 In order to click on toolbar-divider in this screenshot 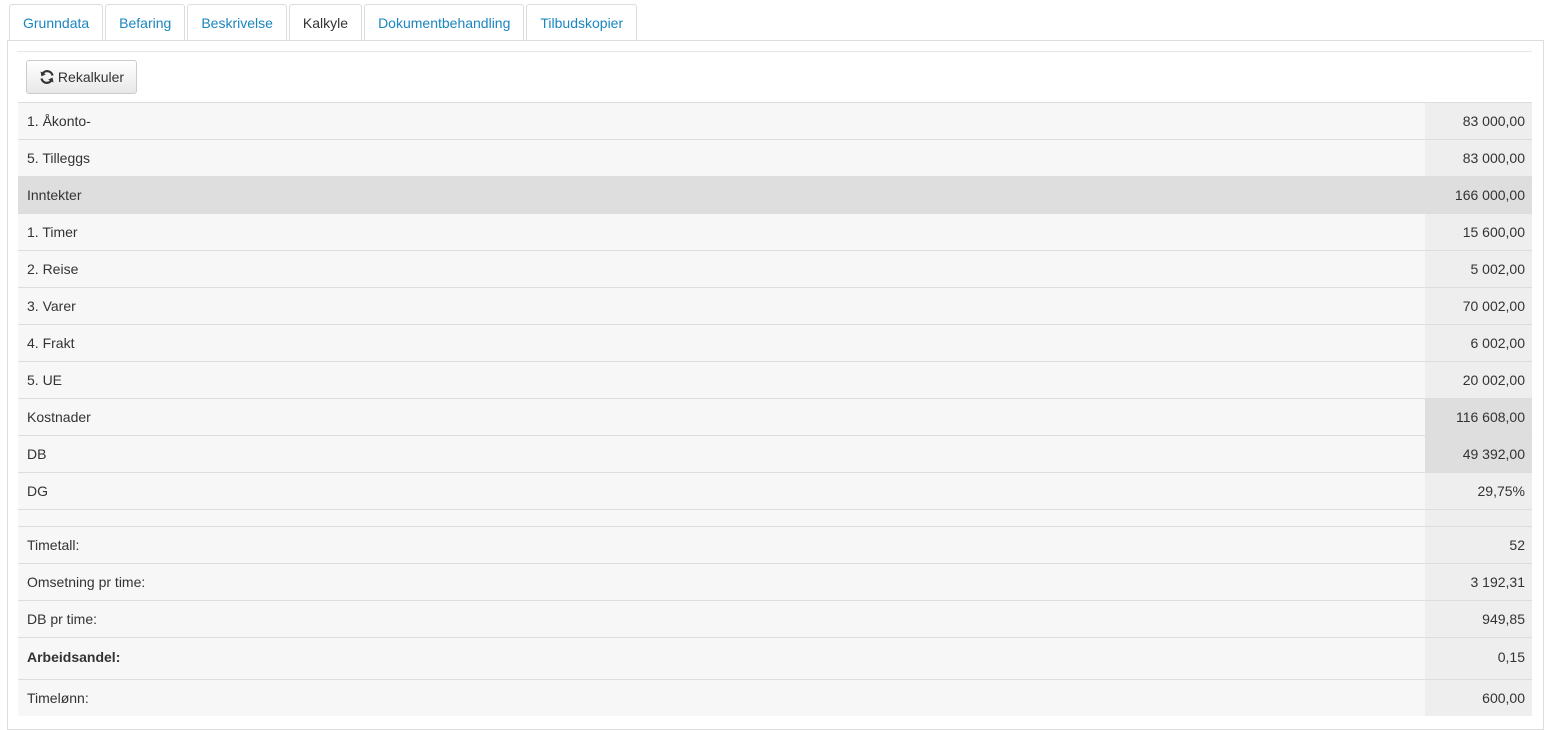, I will do `click(774, 51)`.